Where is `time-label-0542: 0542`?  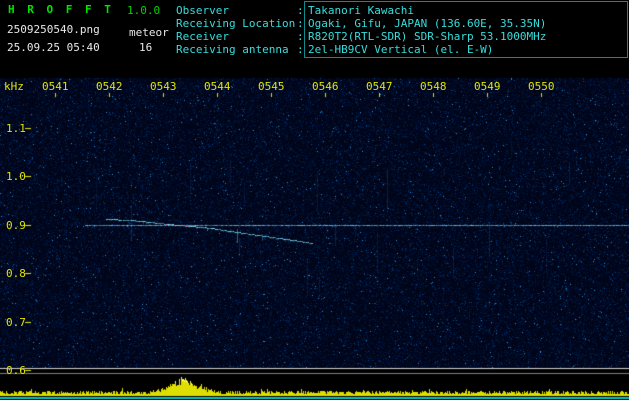 time-label-0542: 0542 is located at coordinates (109, 86).